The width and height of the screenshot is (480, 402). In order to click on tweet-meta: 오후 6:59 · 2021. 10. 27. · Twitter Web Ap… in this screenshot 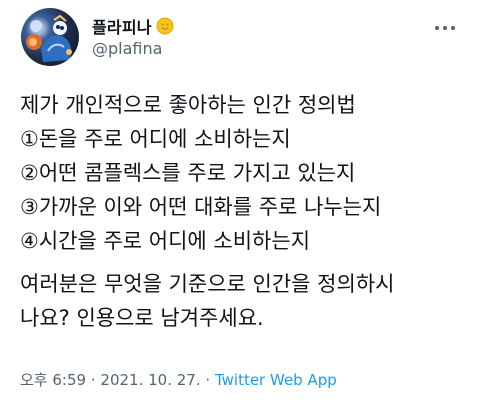, I will do `click(178, 379)`.